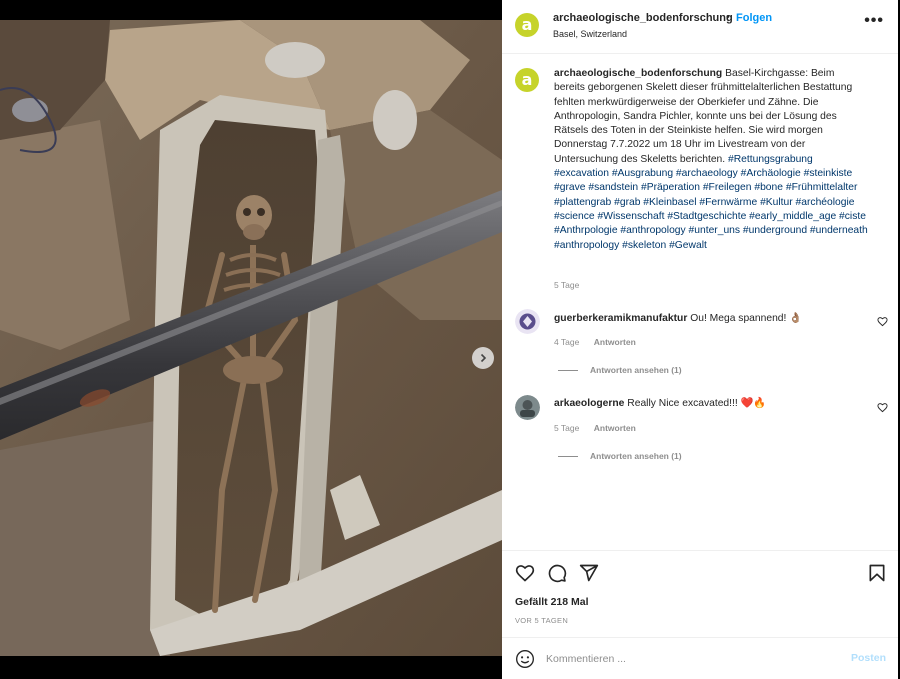 The height and width of the screenshot is (679, 900). What do you see at coordinates (638, 73) in the screenshot?
I see `caption-username: archaeologische_bodenforschung` at bounding box center [638, 73].